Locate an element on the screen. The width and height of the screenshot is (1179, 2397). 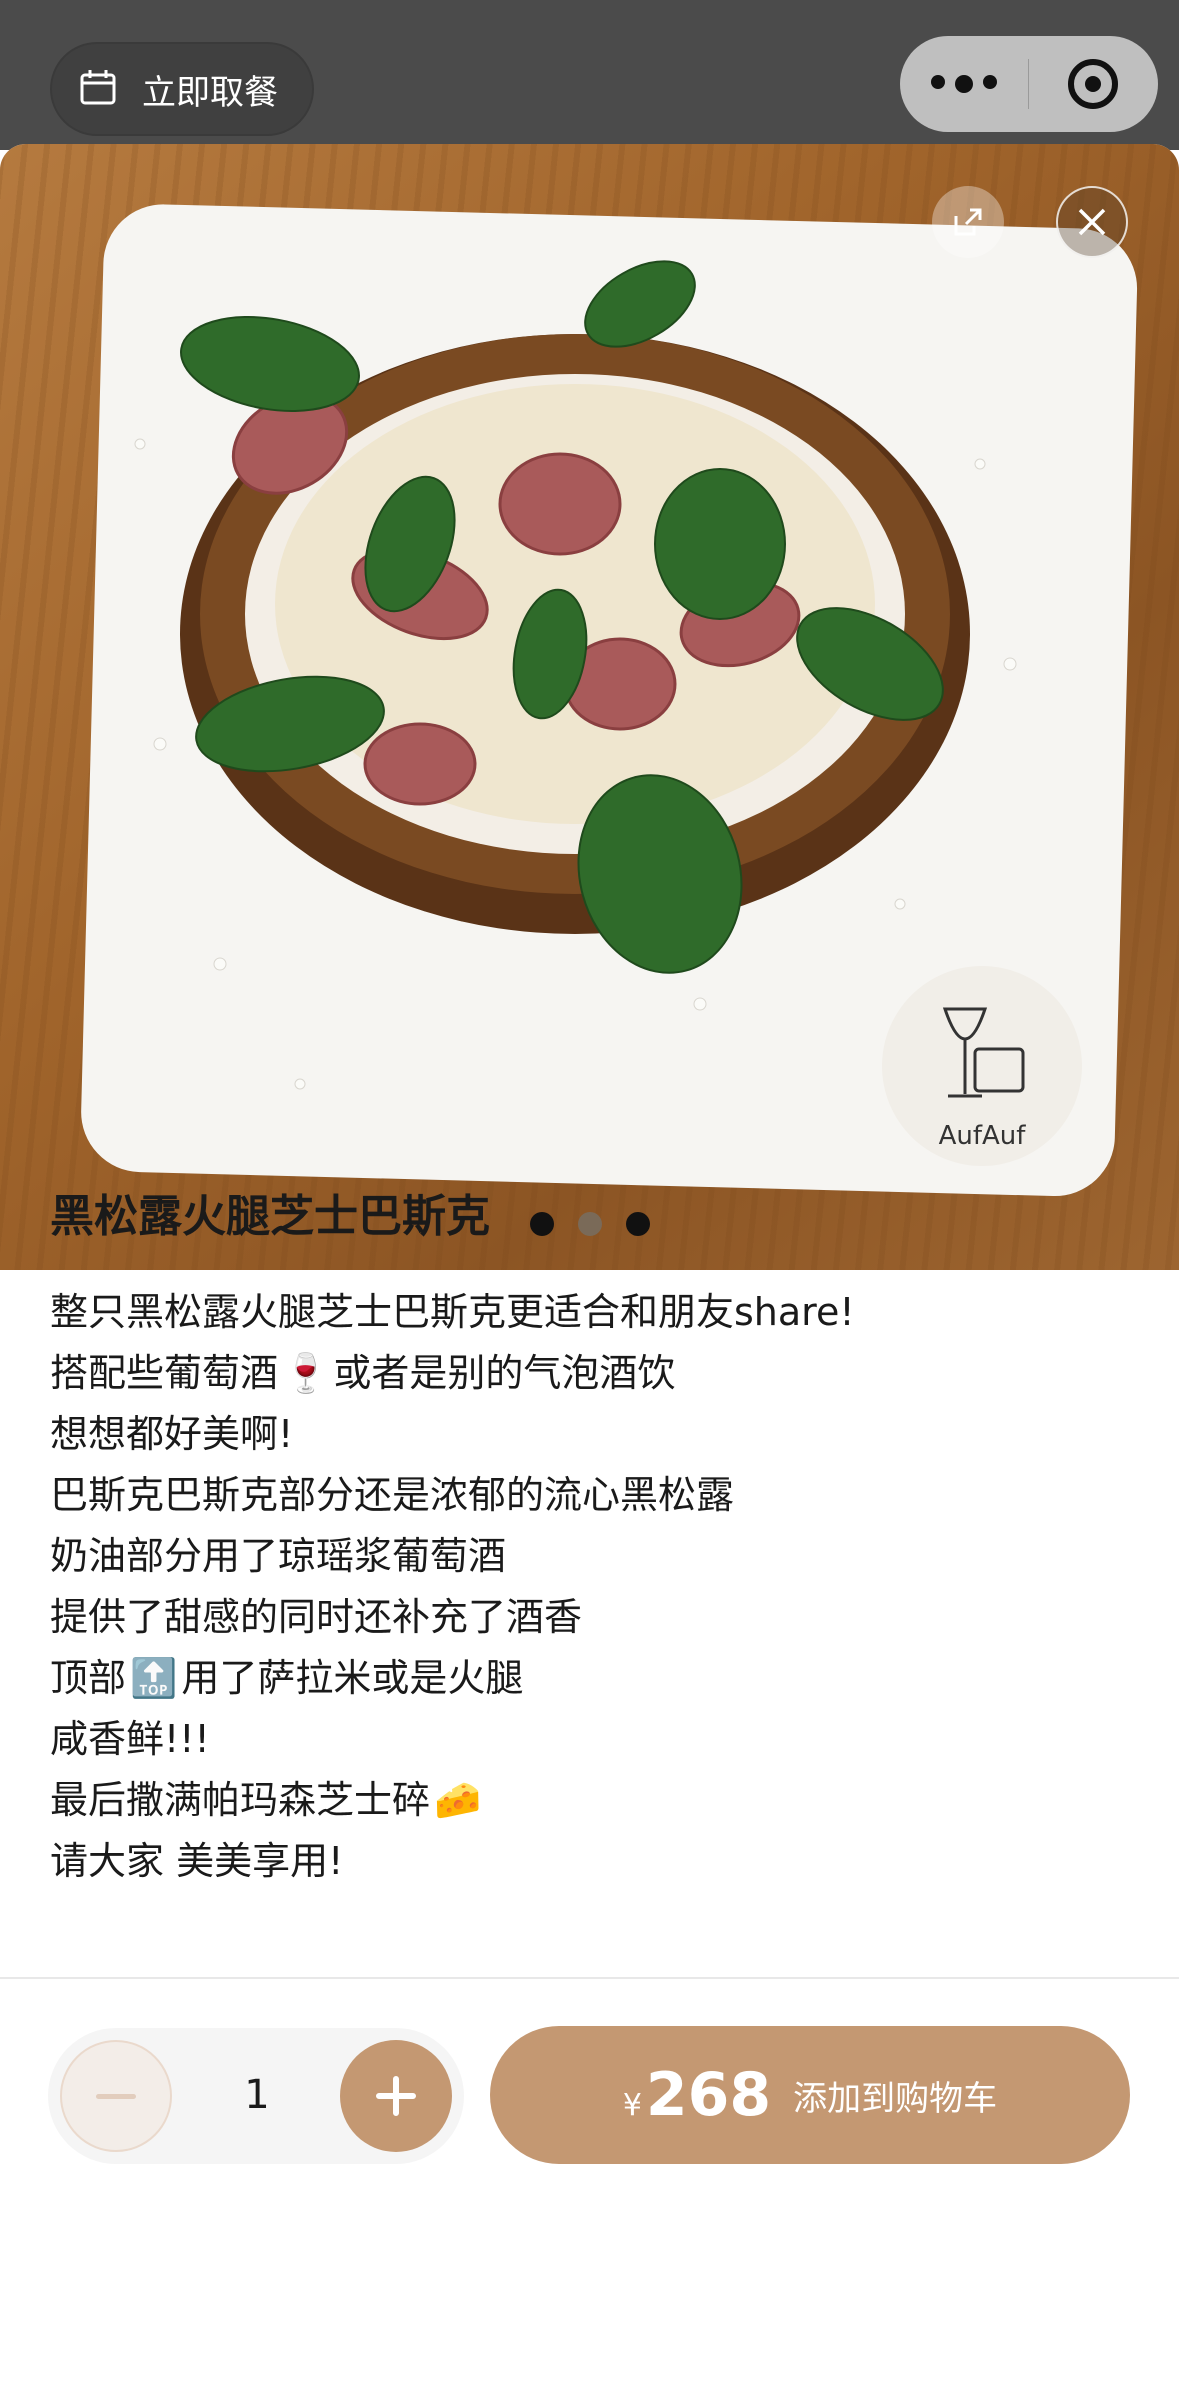
share-external-icon is located at coordinates (968, 222).